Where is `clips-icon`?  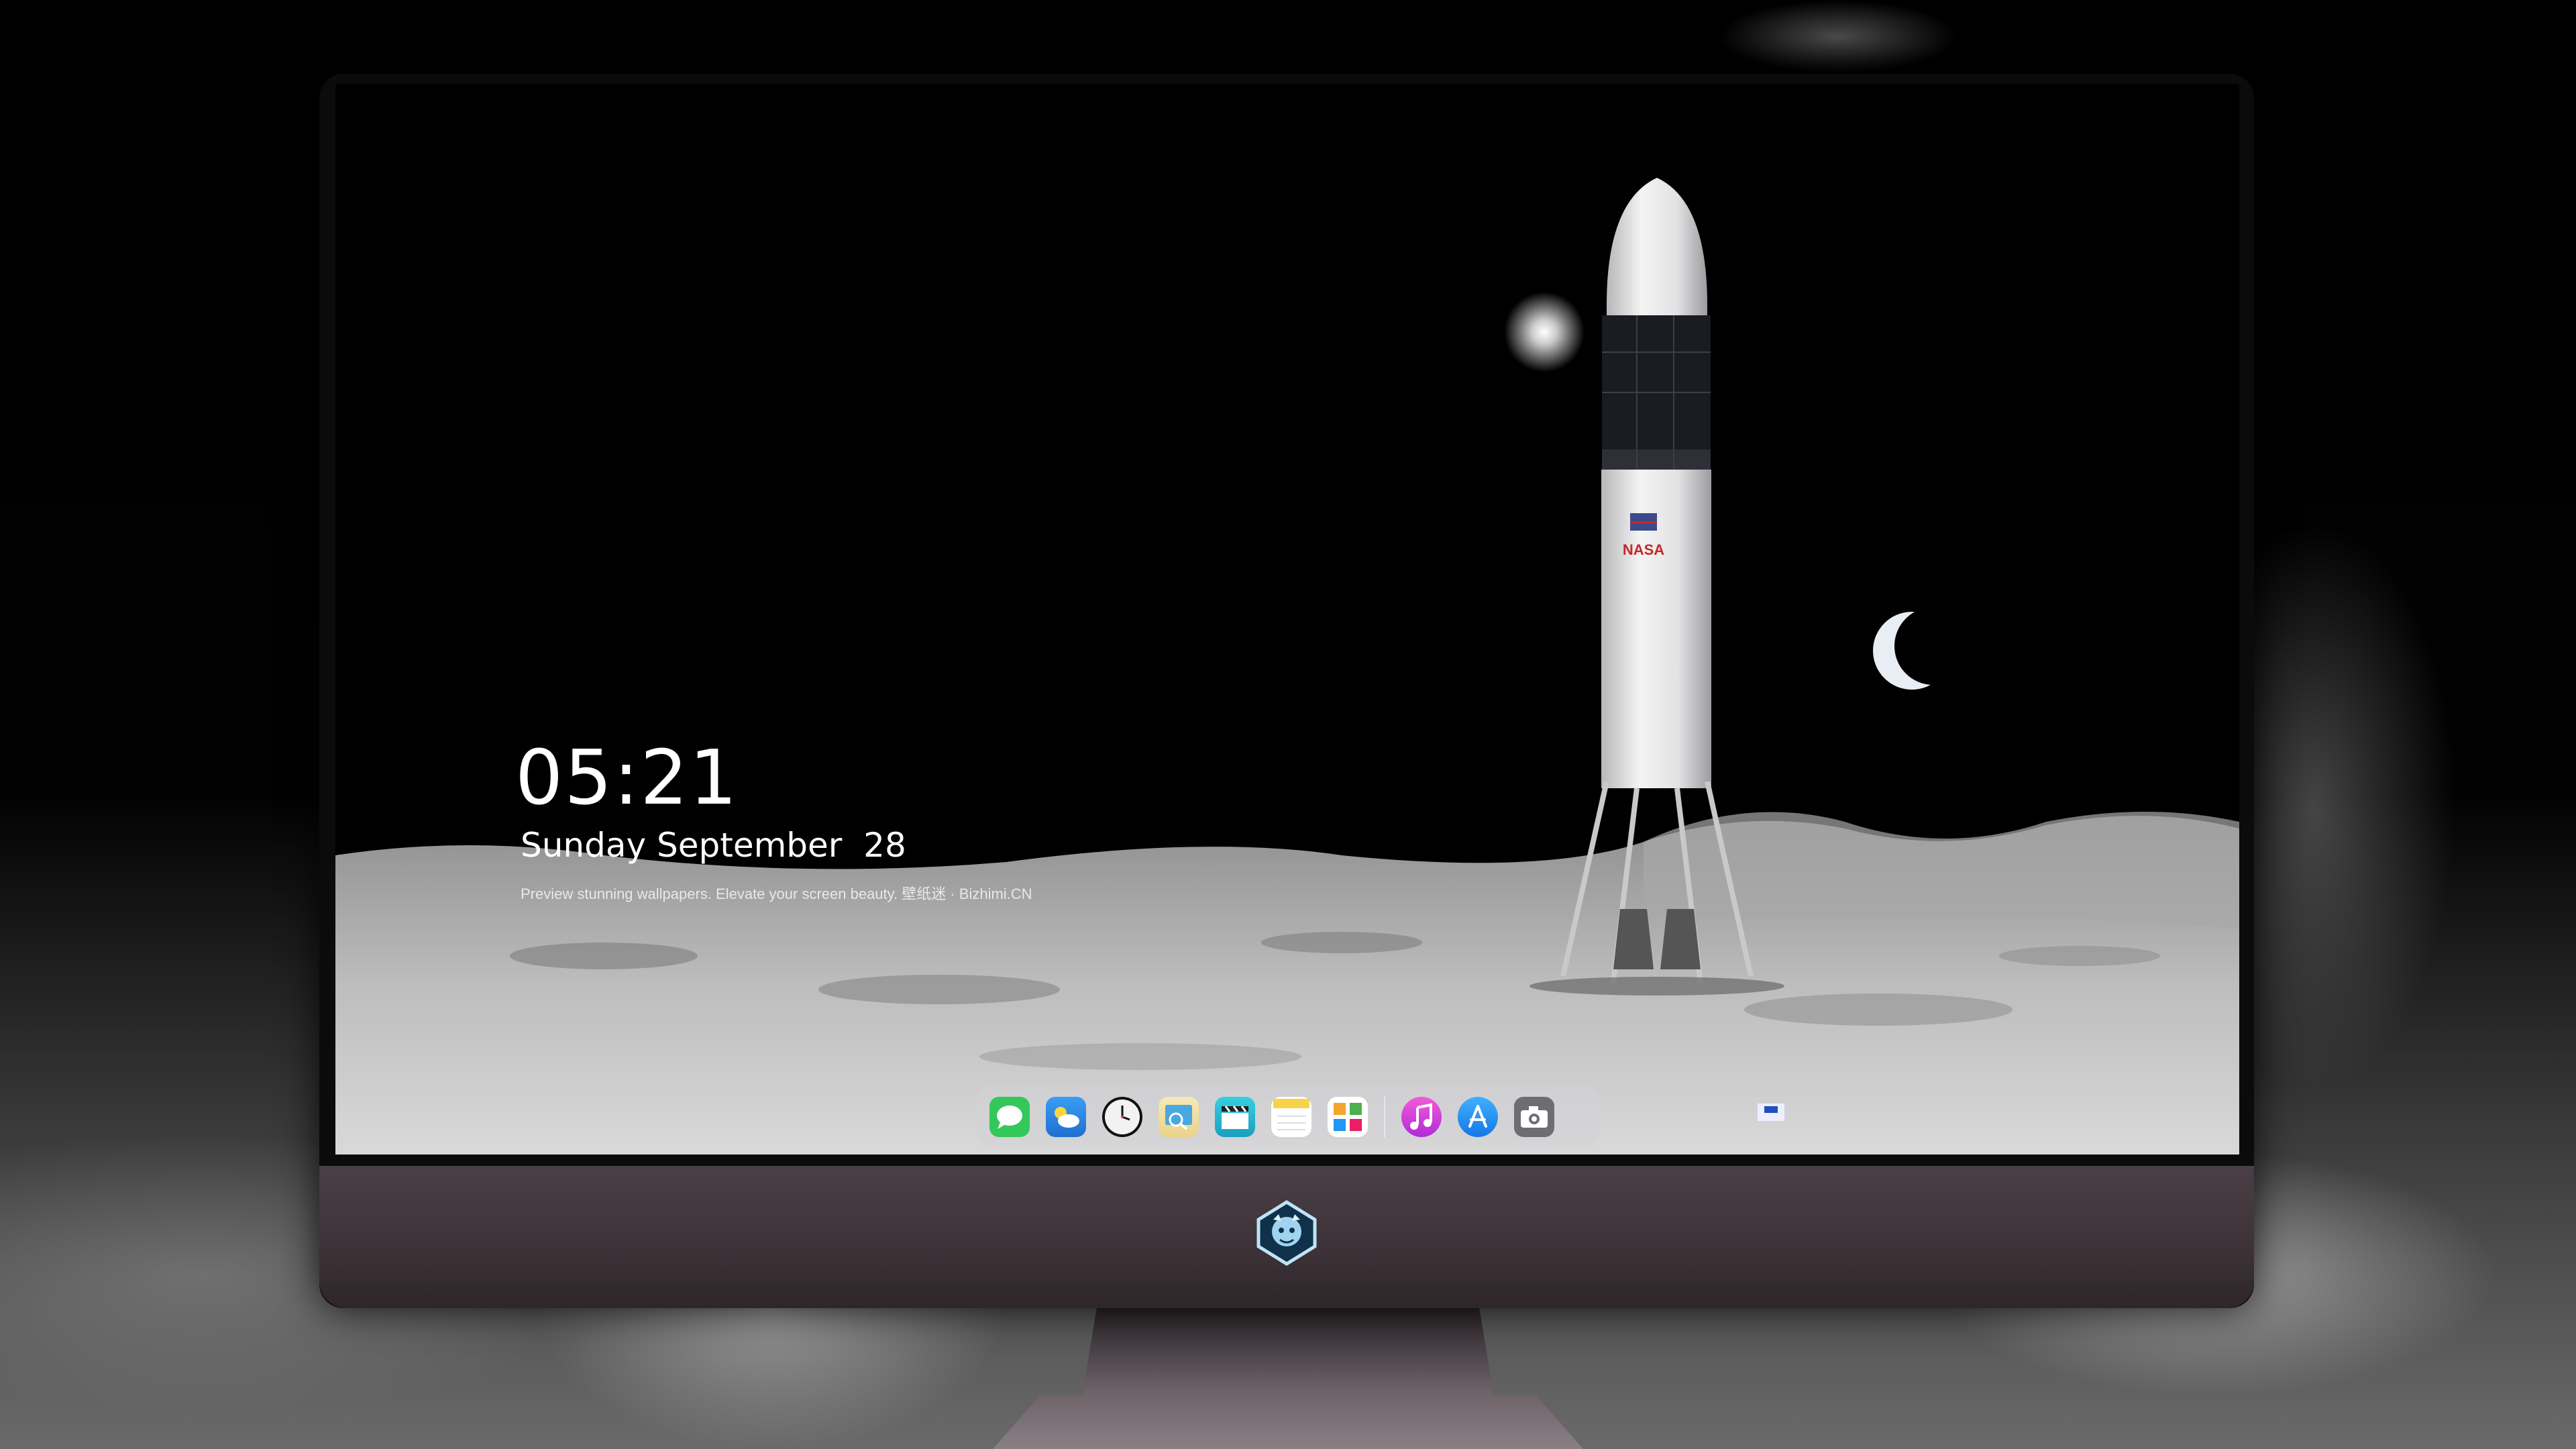
clips-icon is located at coordinates (1235, 1117).